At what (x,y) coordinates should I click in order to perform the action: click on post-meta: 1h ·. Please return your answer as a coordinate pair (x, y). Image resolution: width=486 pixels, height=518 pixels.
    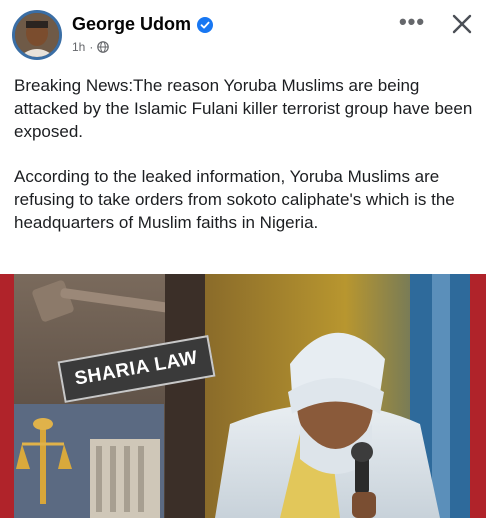
    Looking at the image, I should click on (91, 47).